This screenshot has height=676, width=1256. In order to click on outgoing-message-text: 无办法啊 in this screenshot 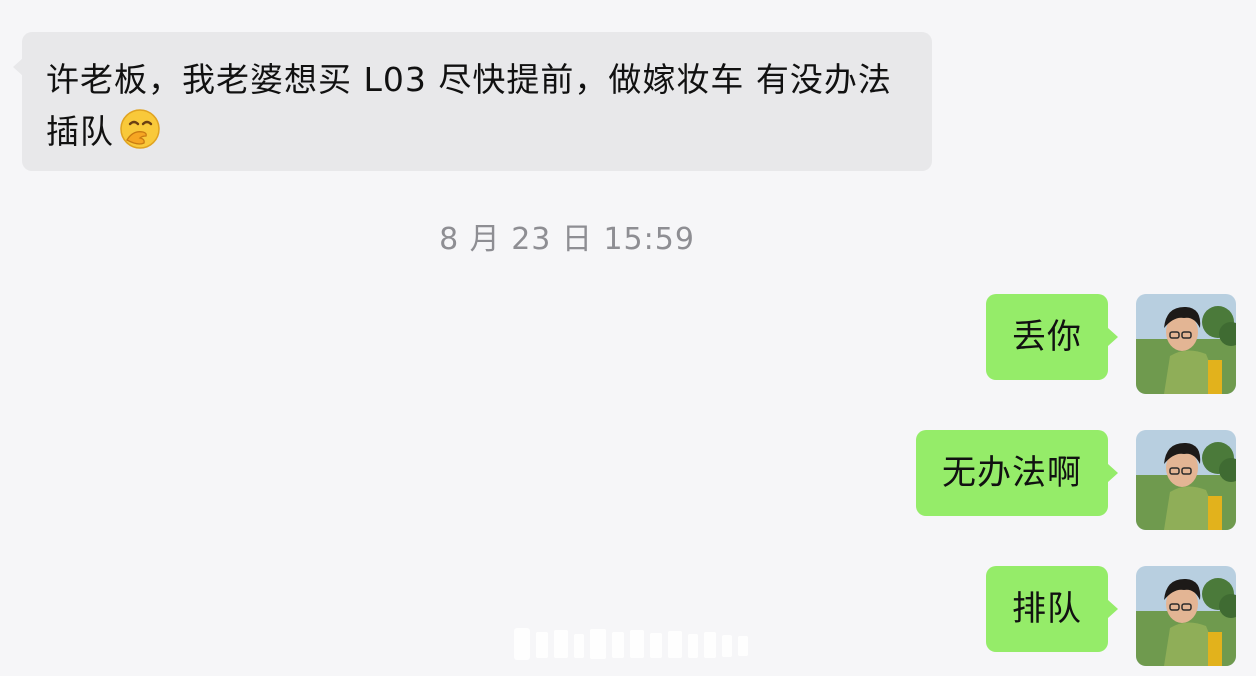, I will do `click(1012, 473)`.